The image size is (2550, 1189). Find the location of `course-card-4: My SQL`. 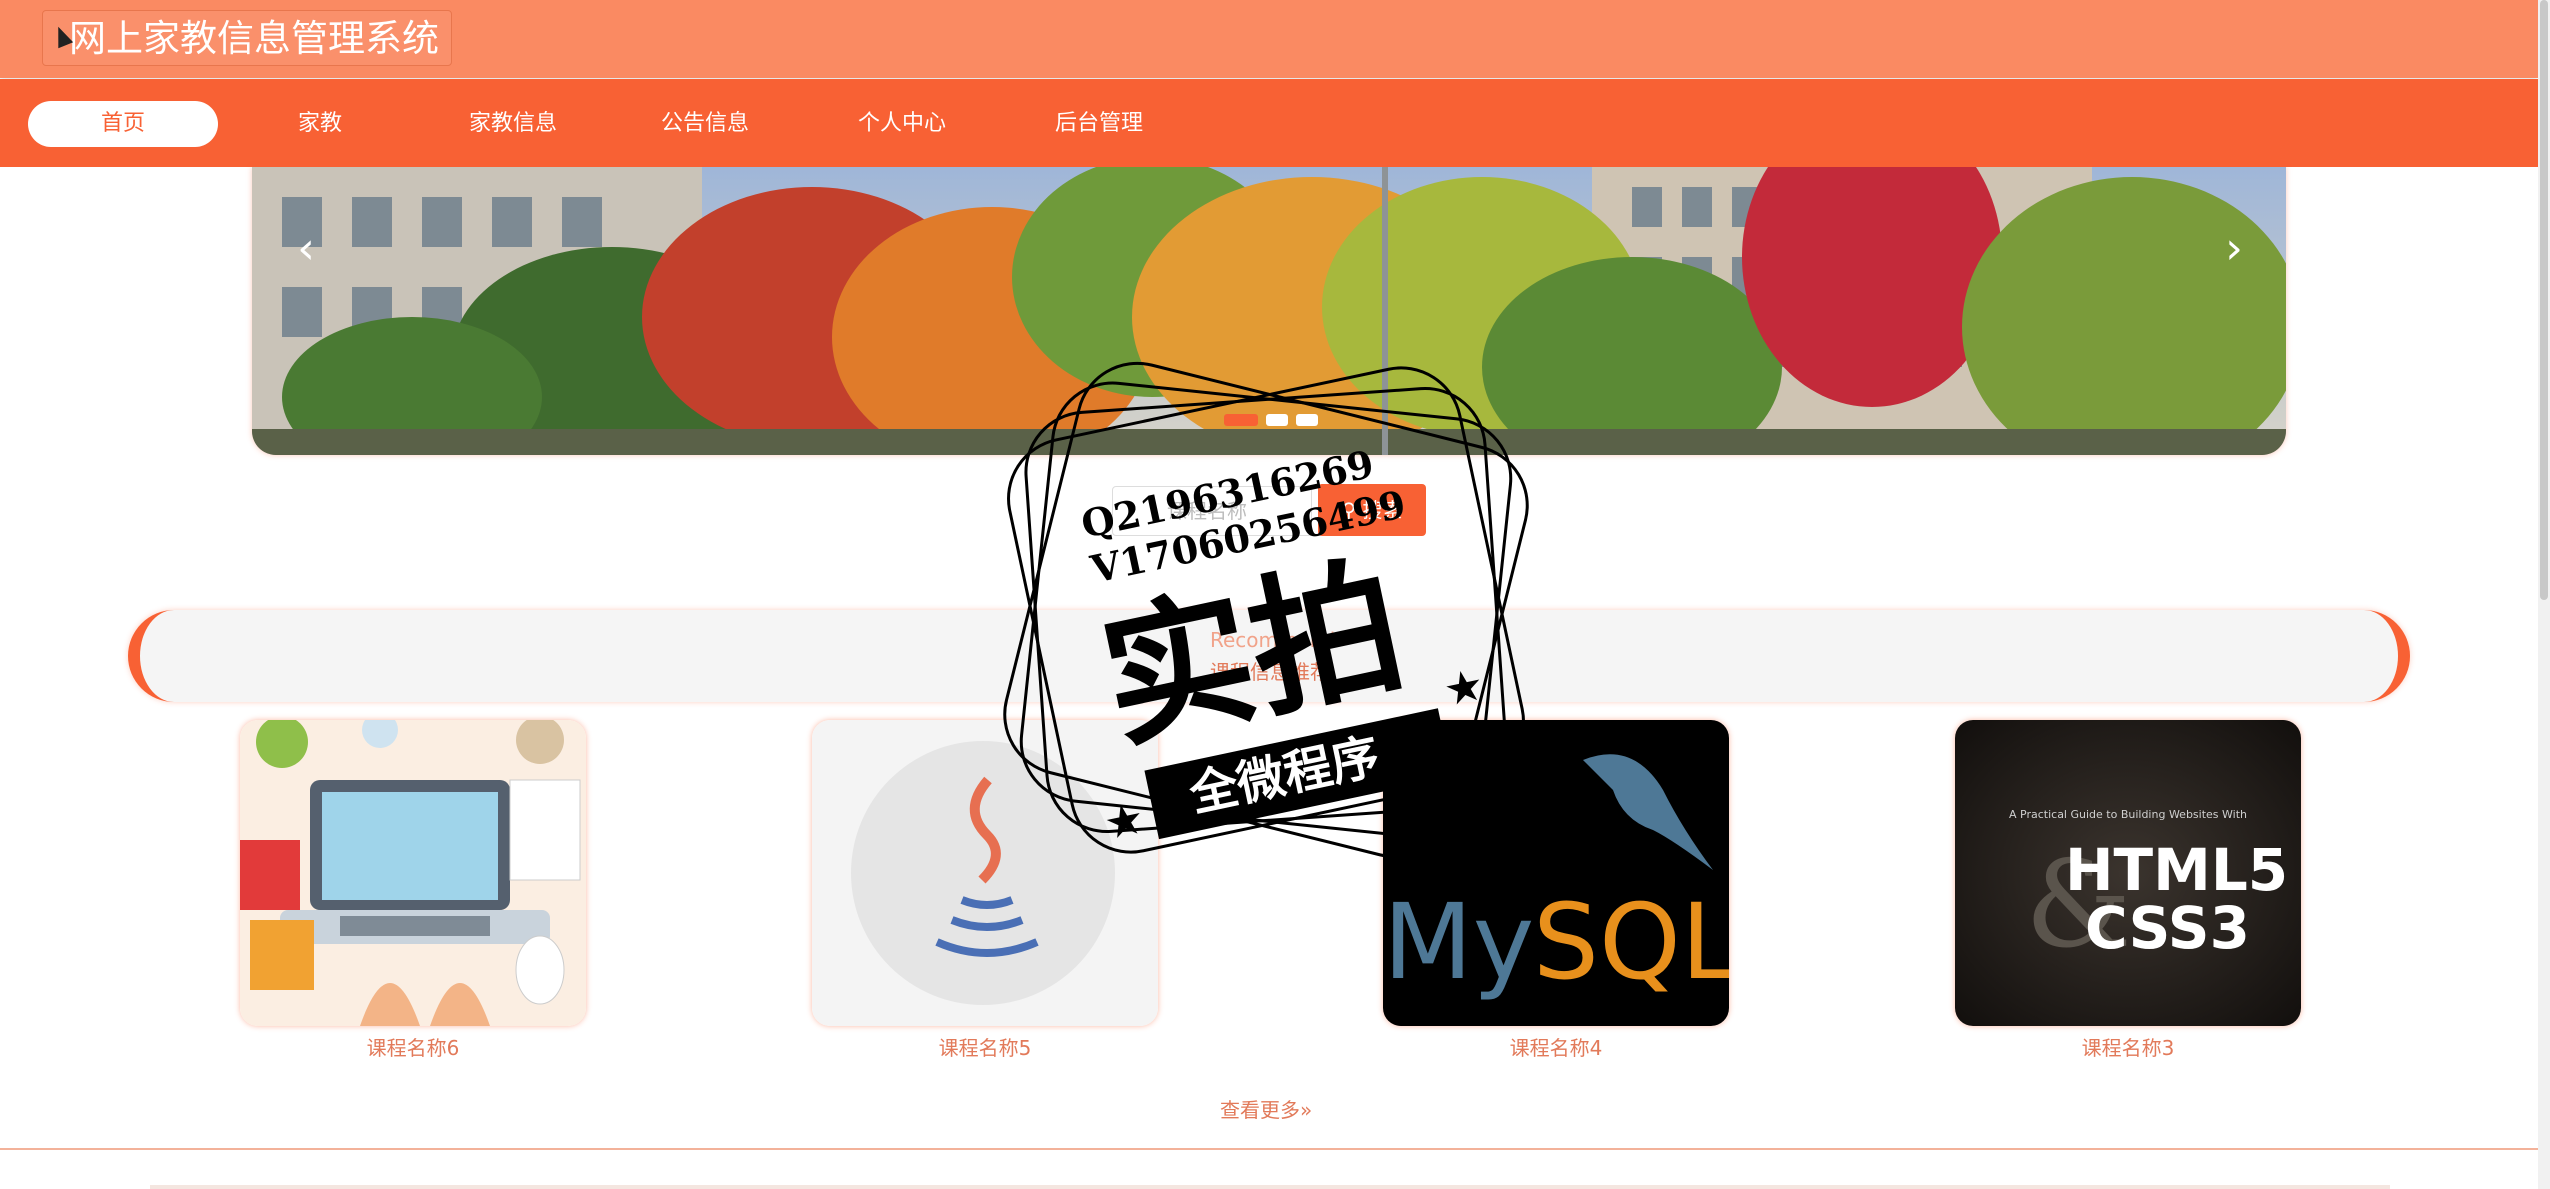

course-card-4: My SQL is located at coordinates (1556, 873).